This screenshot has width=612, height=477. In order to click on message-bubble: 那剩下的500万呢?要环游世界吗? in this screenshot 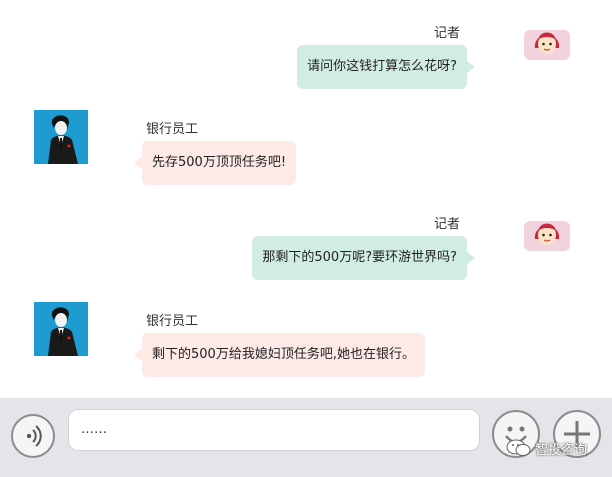, I will do `click(363, 258)`.